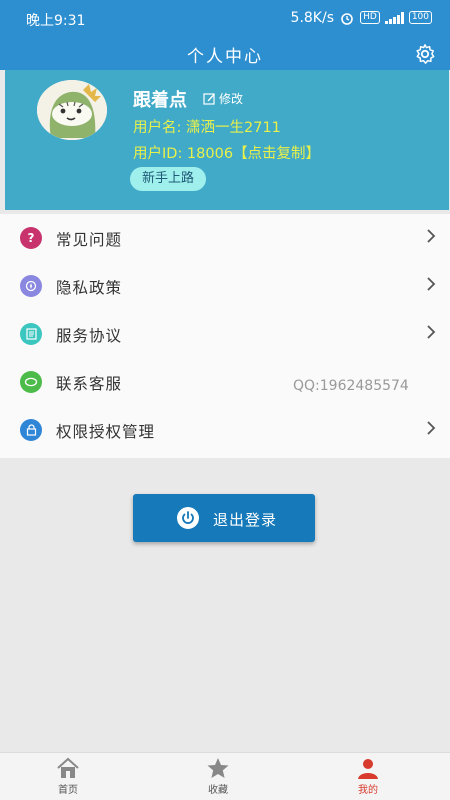 This screenshot has width=450, height=800. I want to click on edit-profile-button: 修改, so click(223, 98).